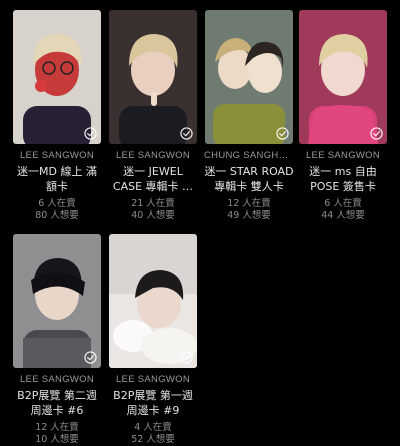 The width and height of the screenshot is (400, 446). I want to click on card-wanters-count: 80 人想要, so click(57, 215).